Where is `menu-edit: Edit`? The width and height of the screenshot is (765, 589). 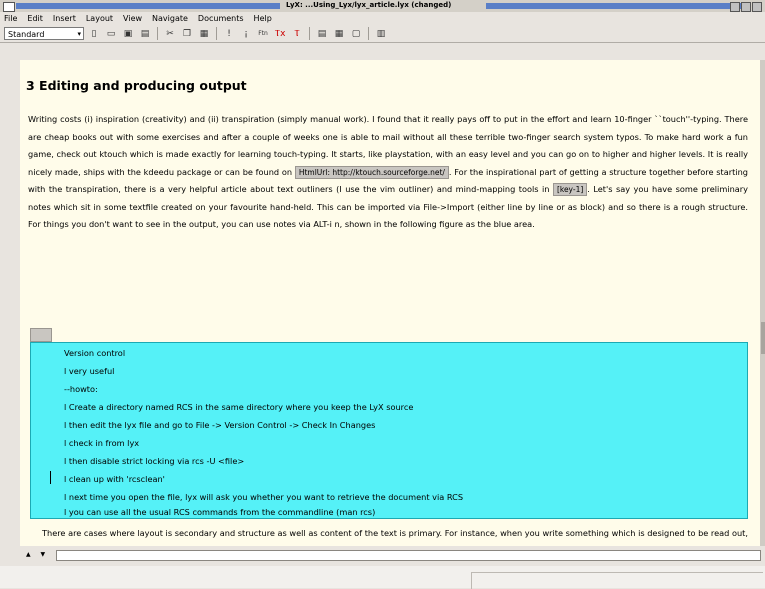 menu-edit: Edit is located at coordinates (35, 18).